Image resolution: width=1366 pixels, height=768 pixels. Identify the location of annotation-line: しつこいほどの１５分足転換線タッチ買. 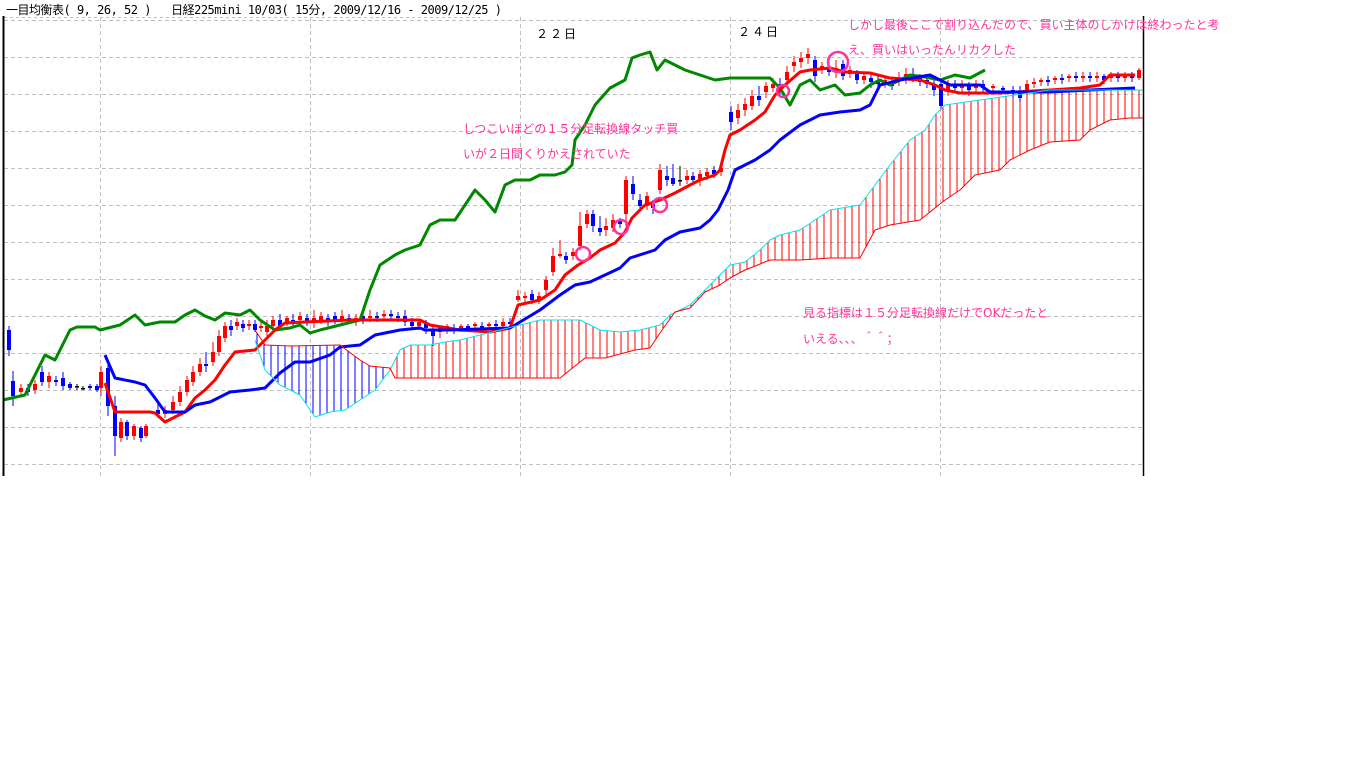
(571, 129).